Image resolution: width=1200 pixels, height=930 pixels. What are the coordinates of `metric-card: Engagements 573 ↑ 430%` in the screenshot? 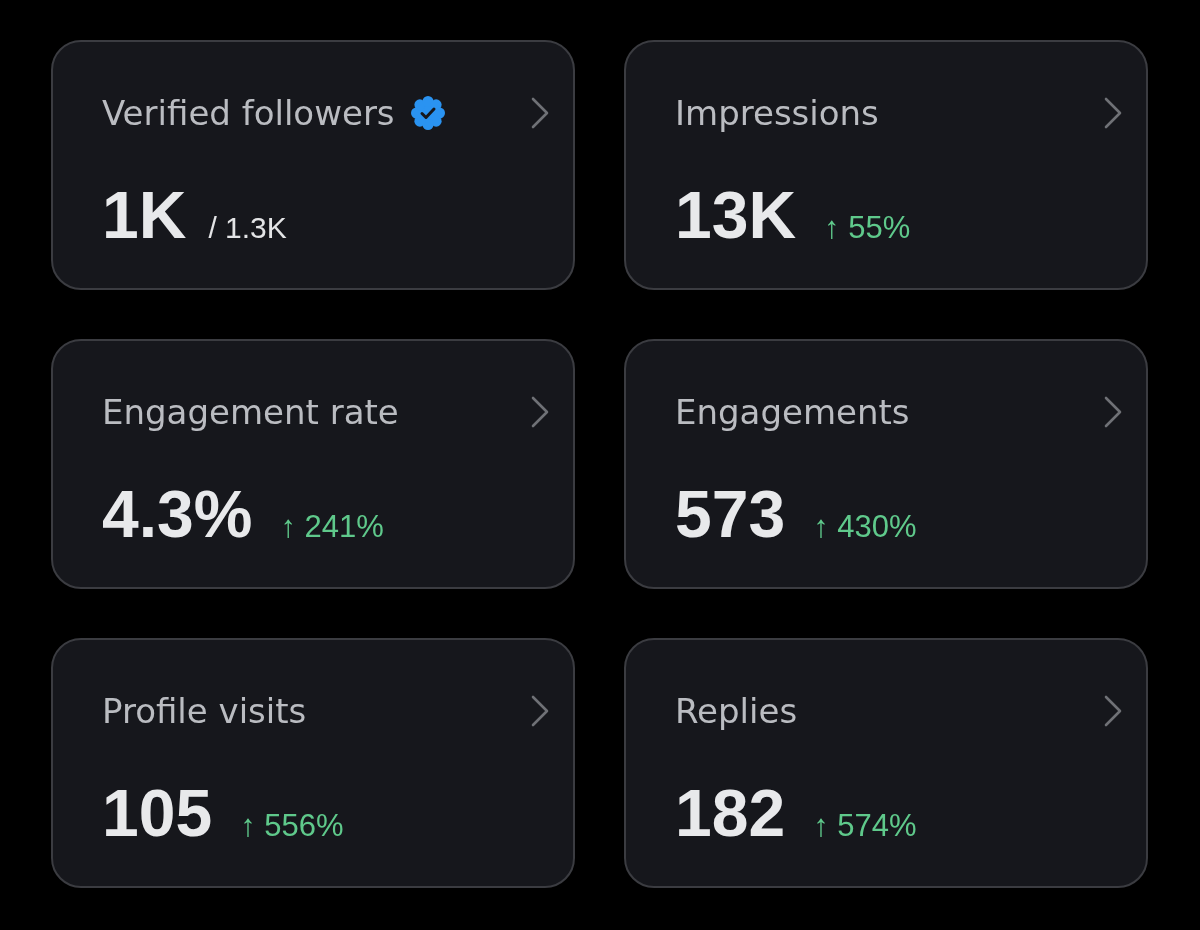 It's located at (886, 464).